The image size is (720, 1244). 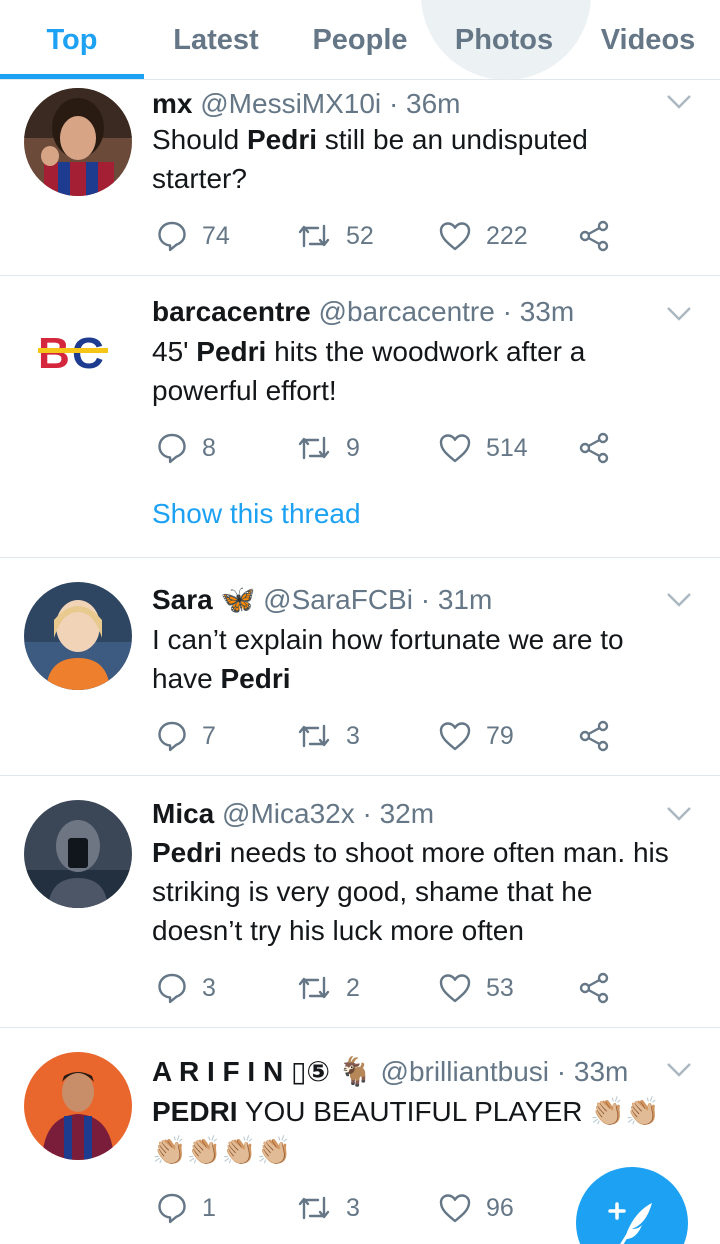 What do you see at coordinates (406, 104) in the screenshot?
I see `tweet-header: mx @MessiMX10i · 36m` at bounding box center [406, 104].